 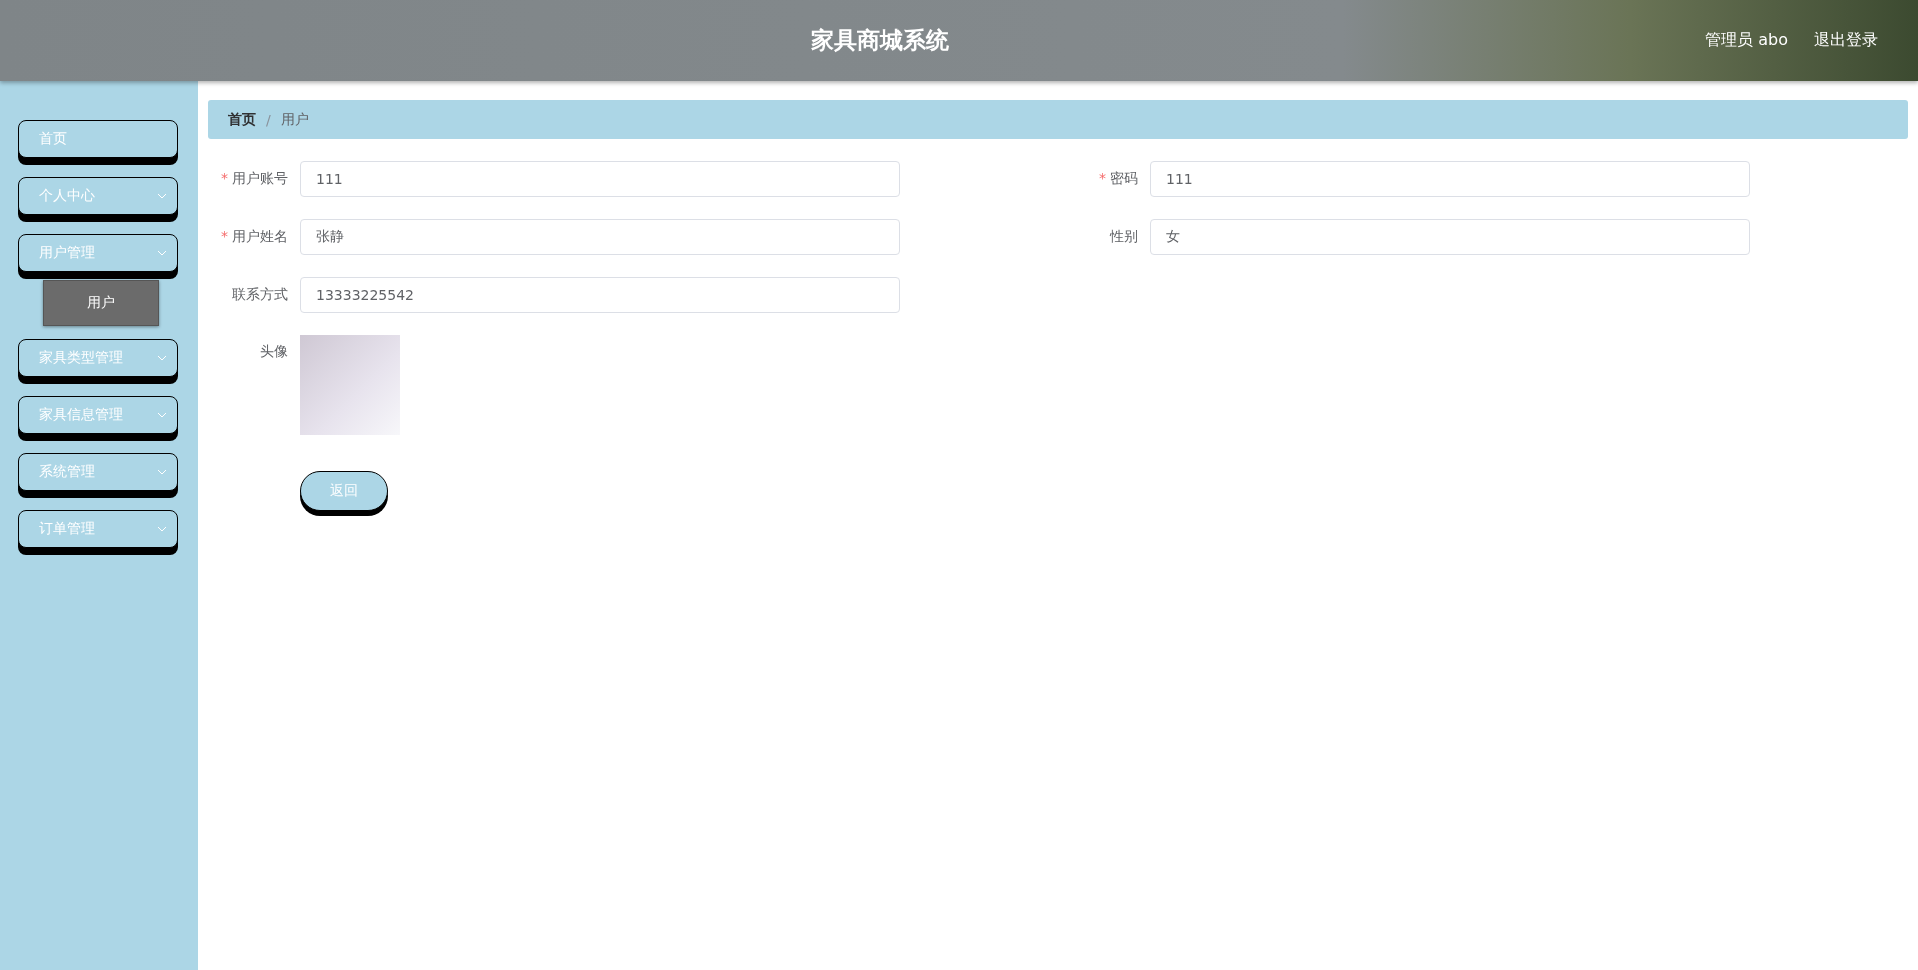 I want to click on input-field: 女, so click(x=1450, y=237).